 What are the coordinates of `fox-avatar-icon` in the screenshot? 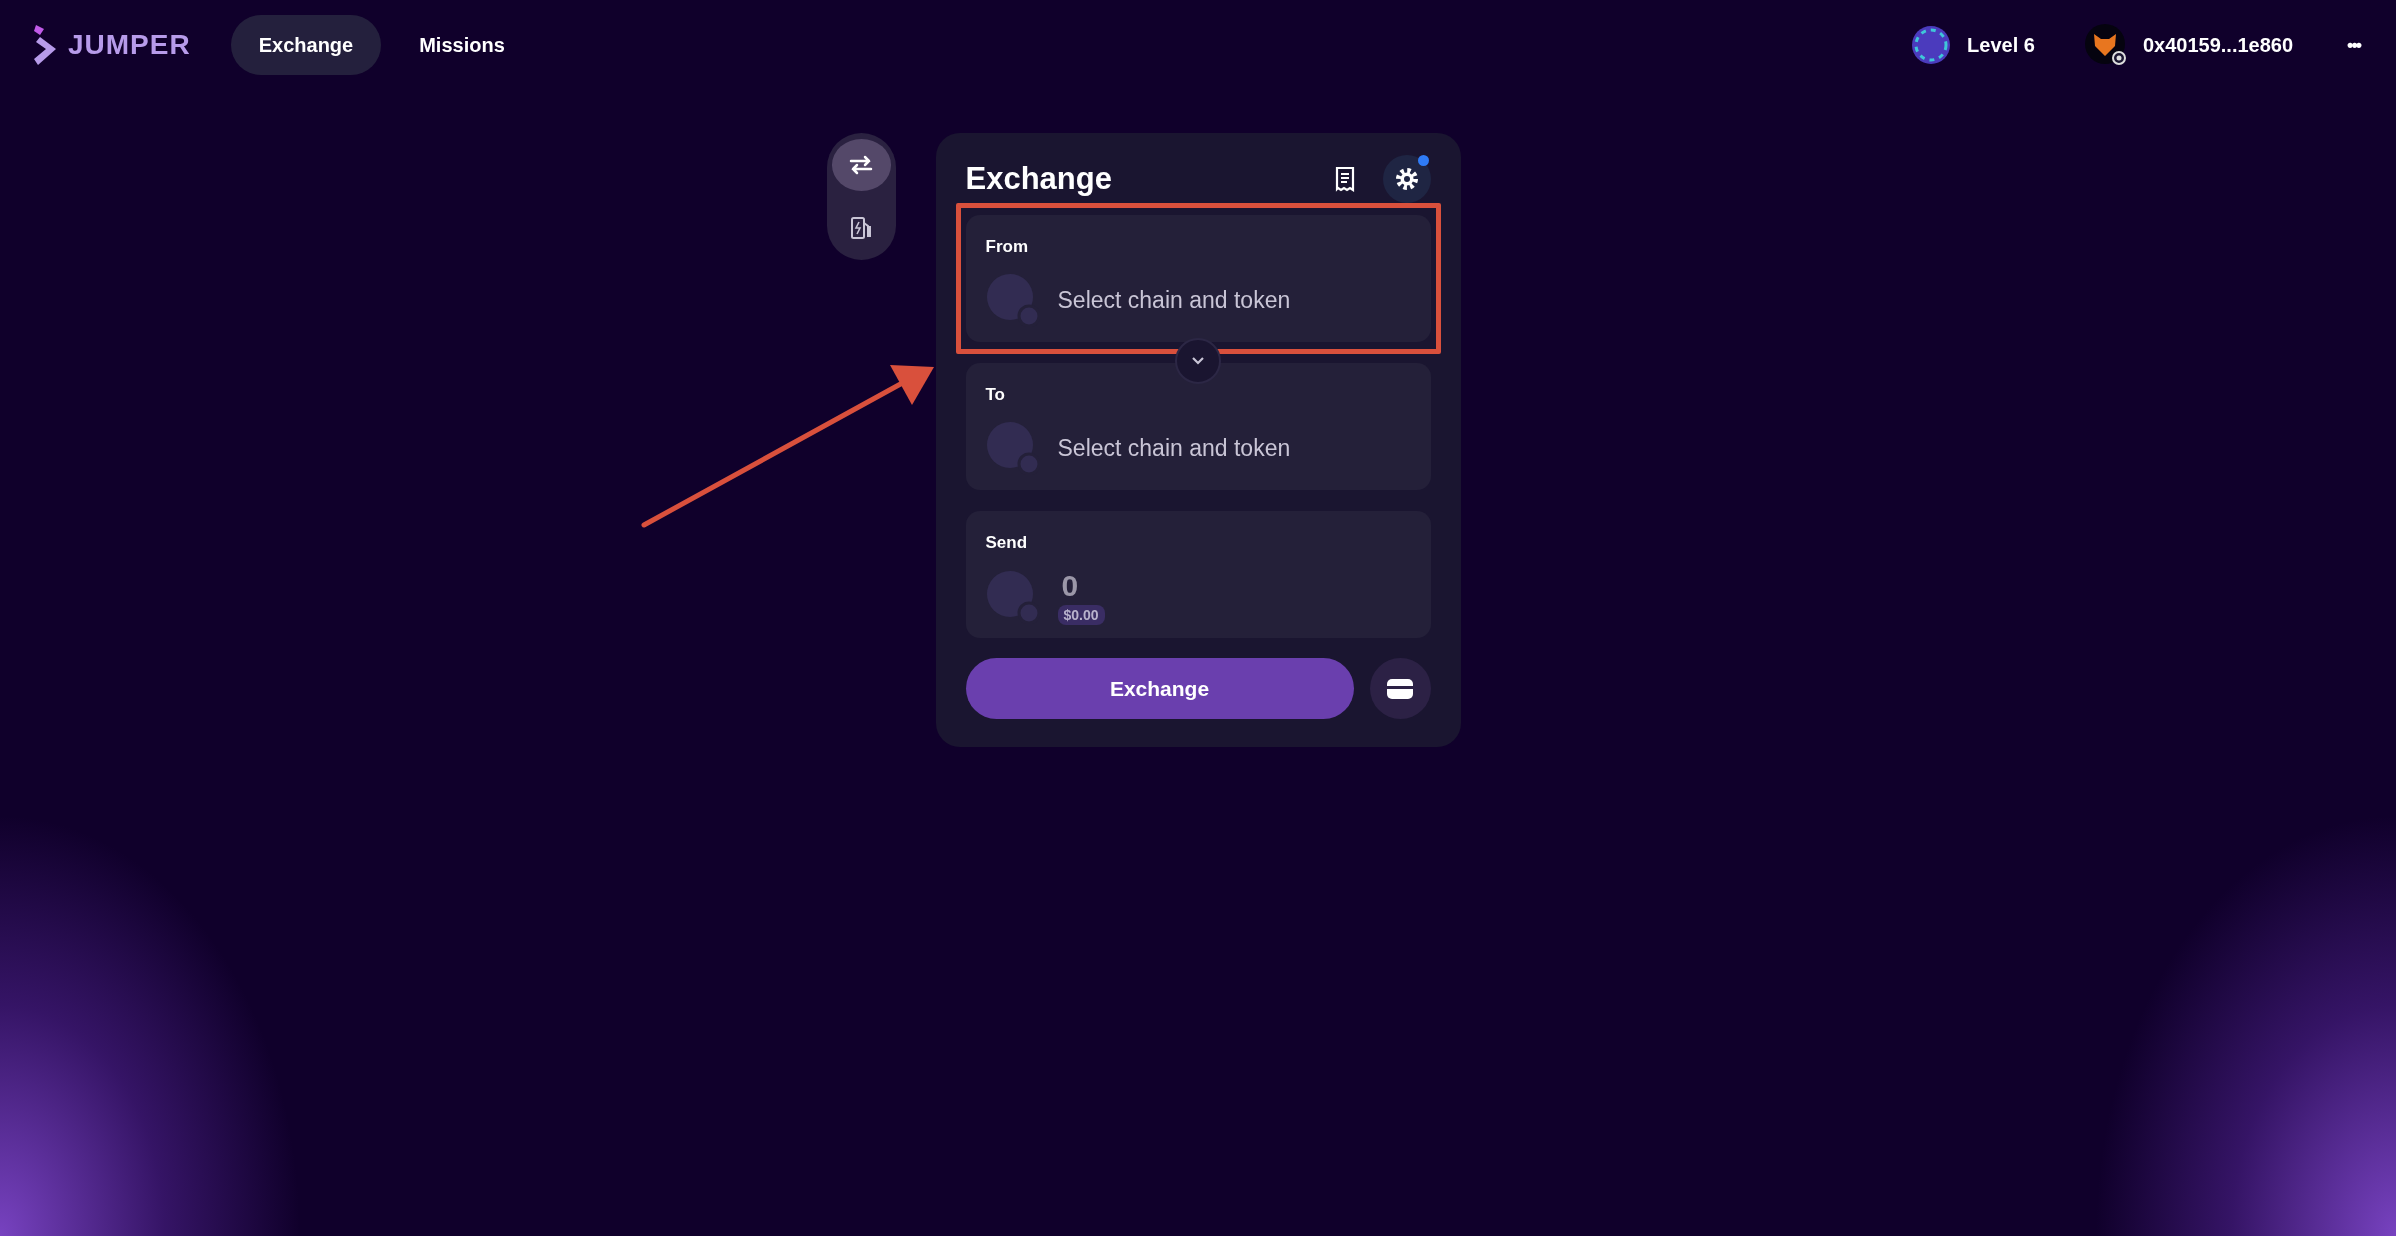 It's located at (2105, 45).